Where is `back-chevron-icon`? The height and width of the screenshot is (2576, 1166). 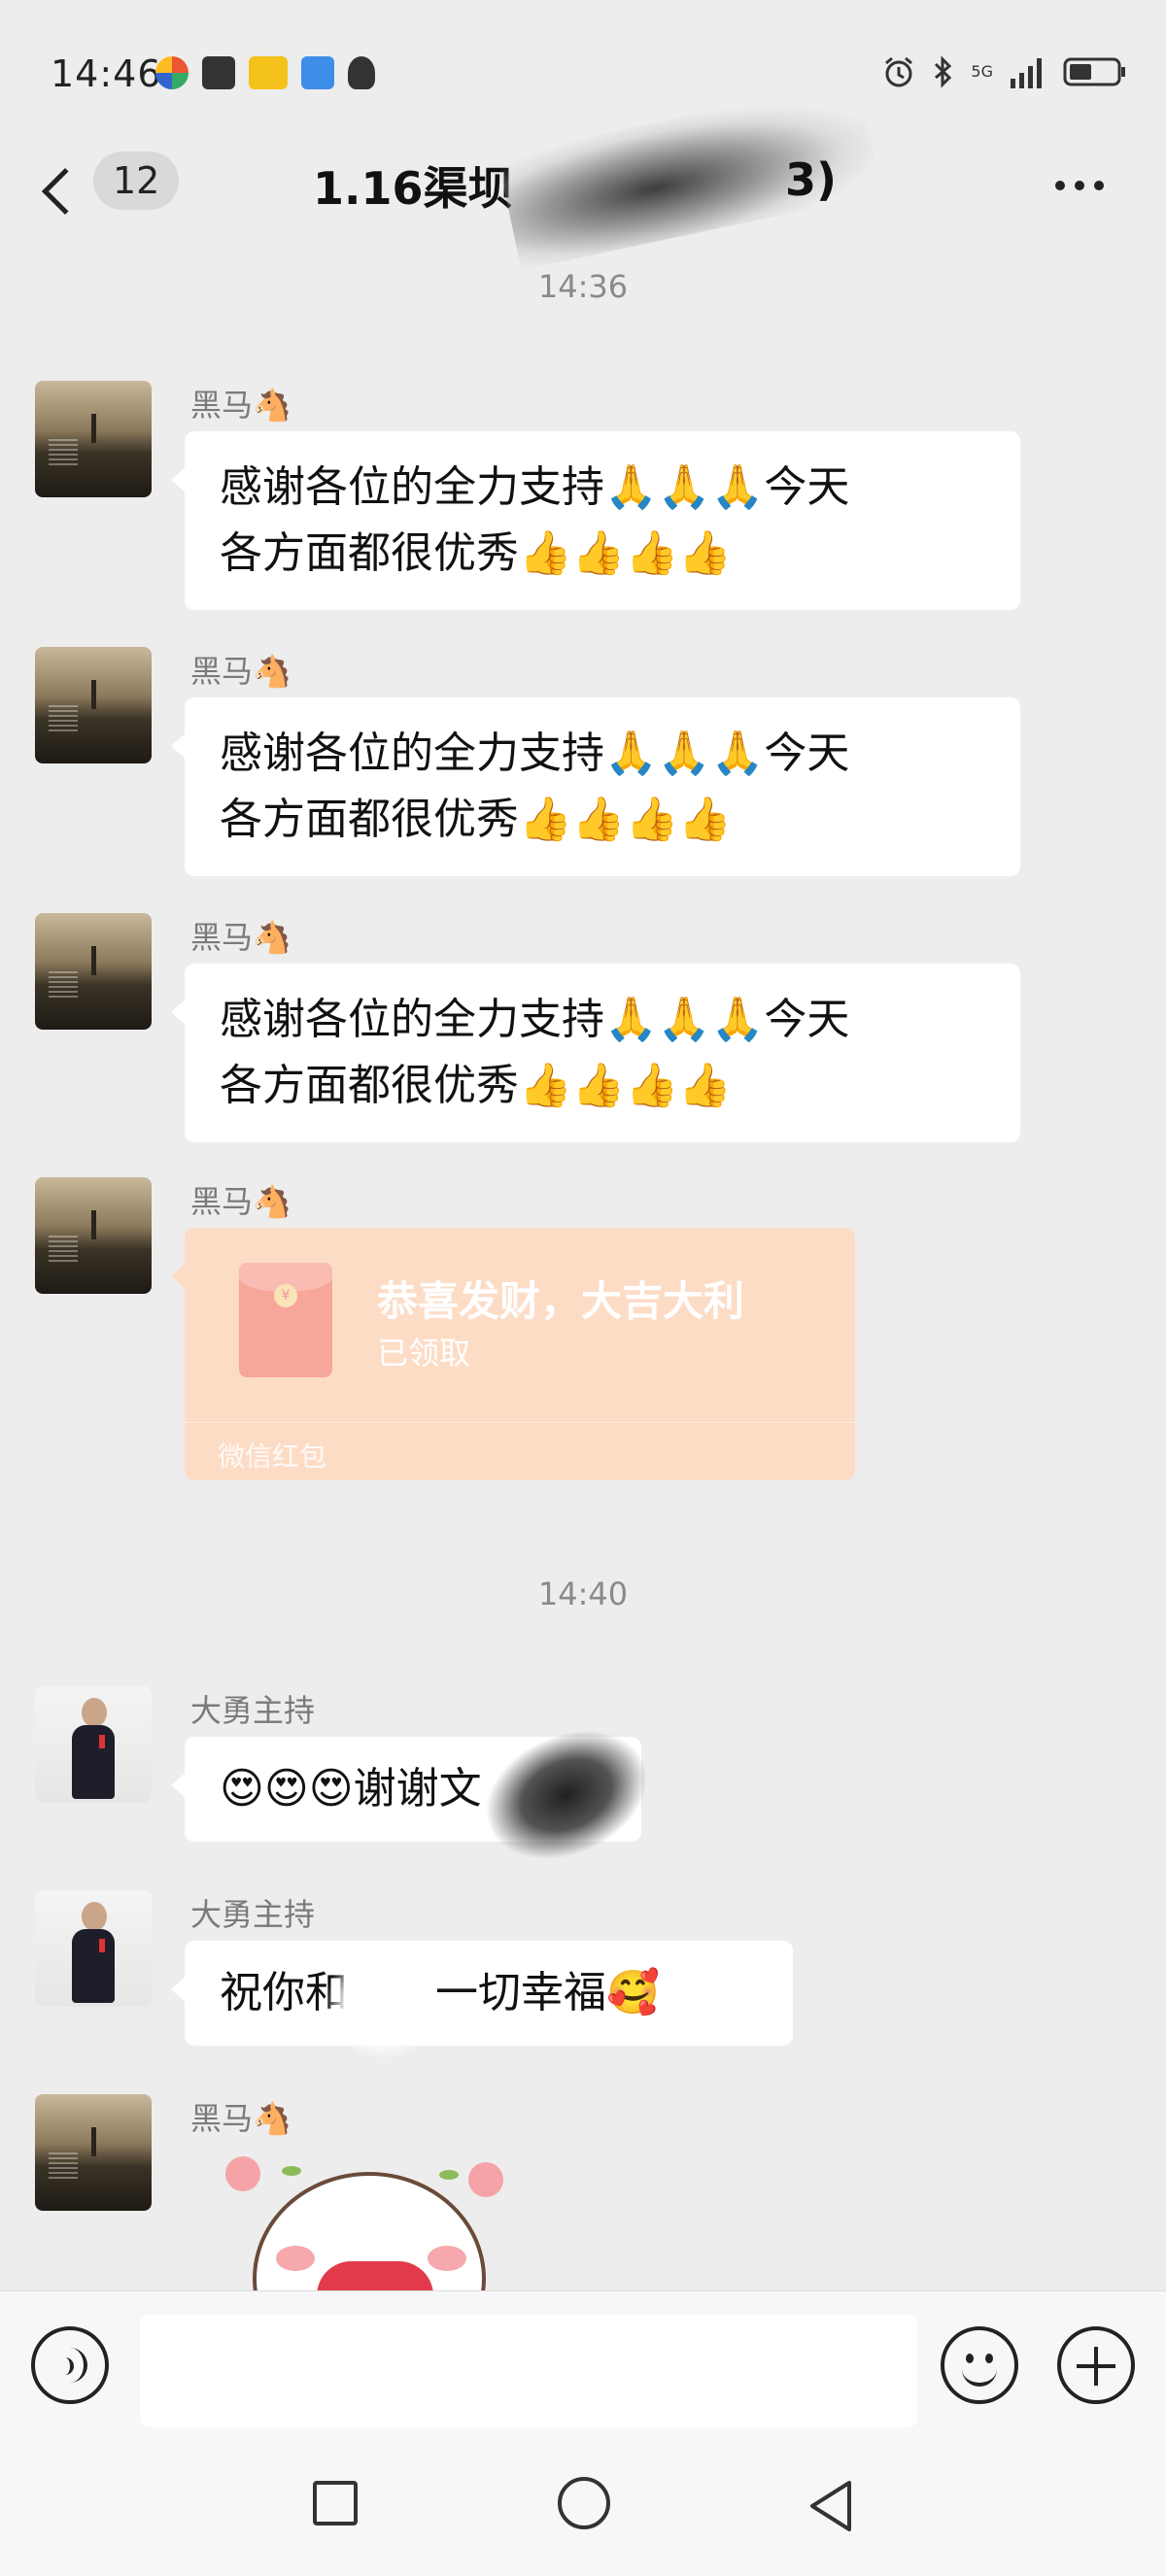 back-chevron-icon is located at coordinates (65, 191).